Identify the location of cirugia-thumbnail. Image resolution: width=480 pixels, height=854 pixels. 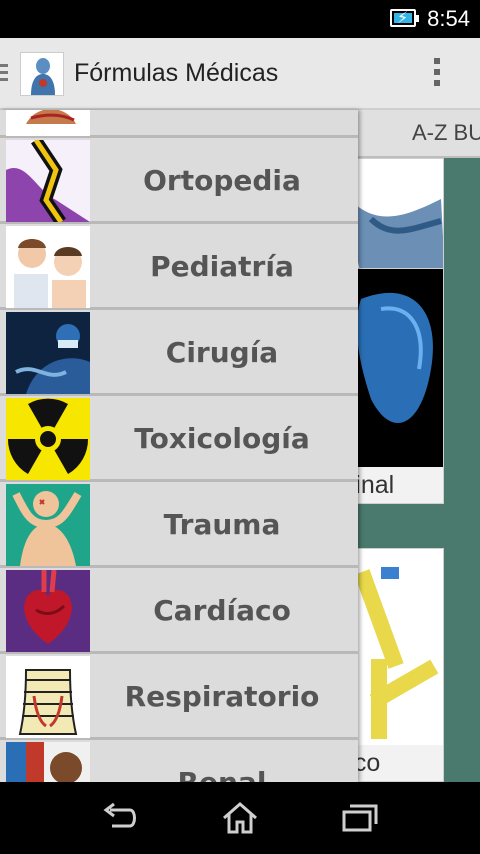
(48, 353).